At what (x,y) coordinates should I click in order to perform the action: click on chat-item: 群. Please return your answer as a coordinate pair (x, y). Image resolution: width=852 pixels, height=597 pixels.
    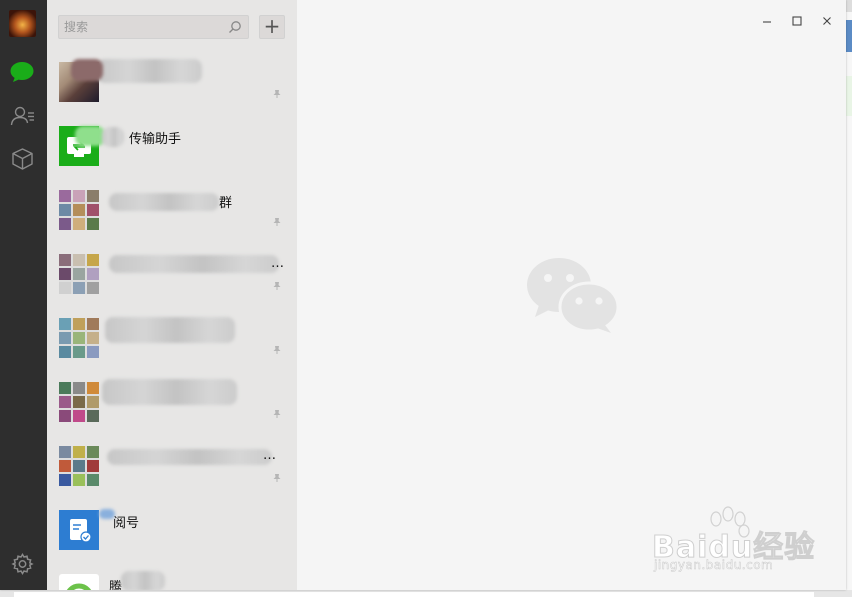
    Looking at the image, I should click on (172, 209).